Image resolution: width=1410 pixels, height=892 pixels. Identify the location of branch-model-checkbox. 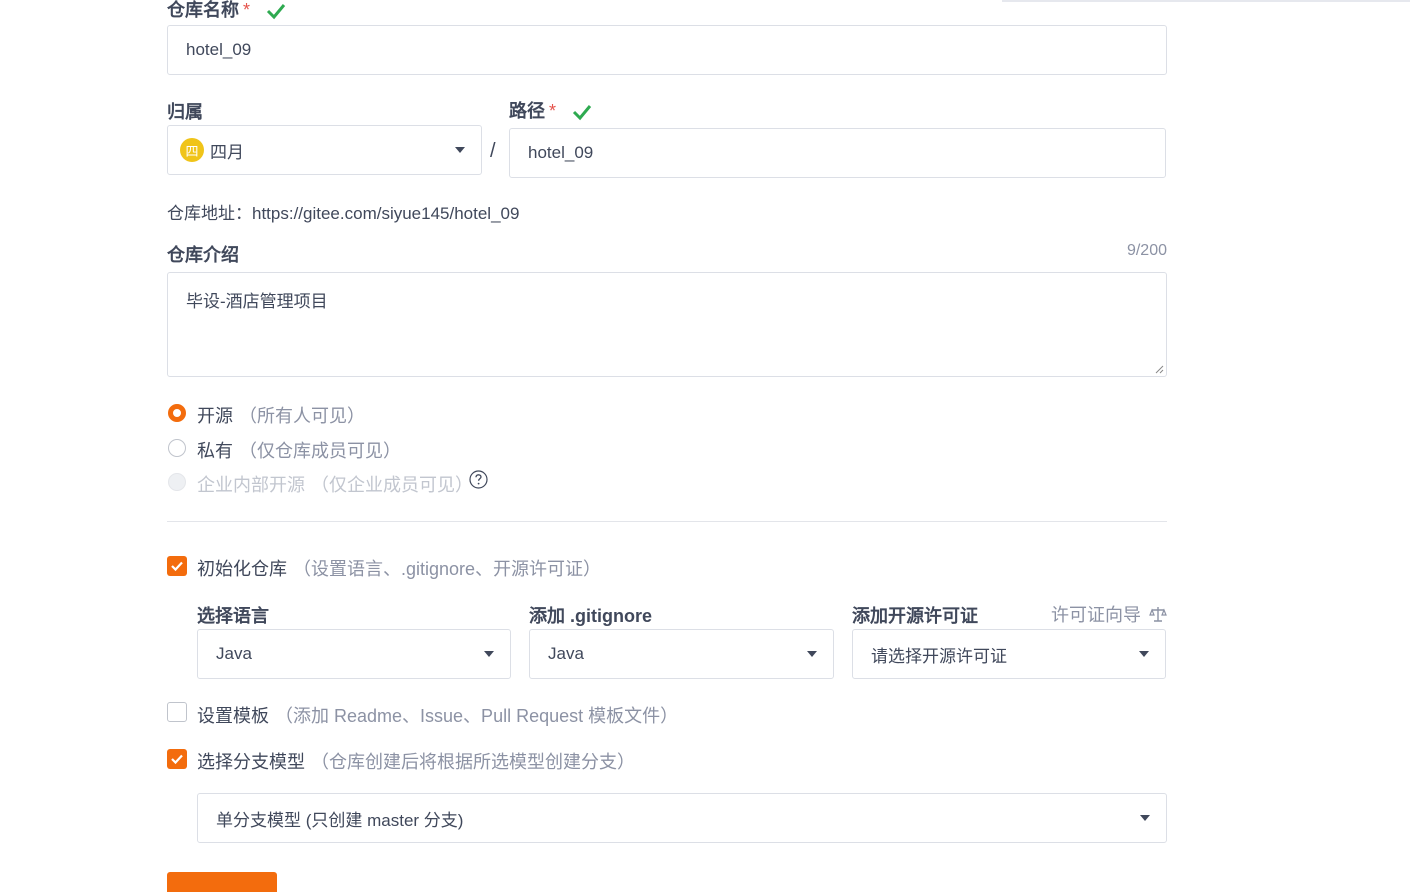
(177, 759).